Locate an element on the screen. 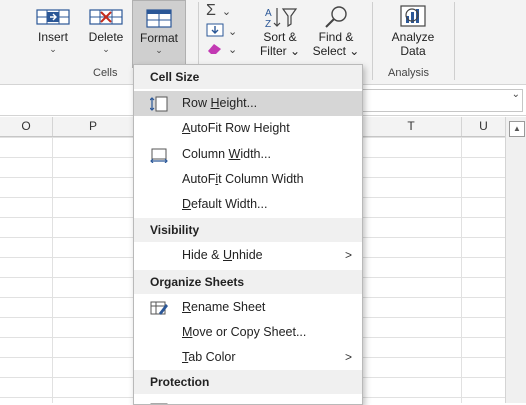  protect-sheet-icon is located at coordinates (159, 402).